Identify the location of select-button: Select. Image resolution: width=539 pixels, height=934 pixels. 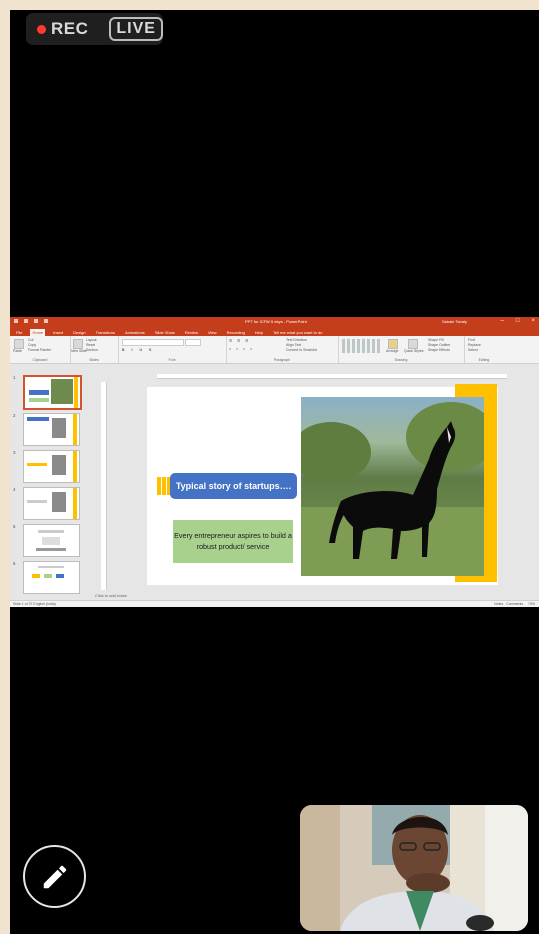
(473, 350).